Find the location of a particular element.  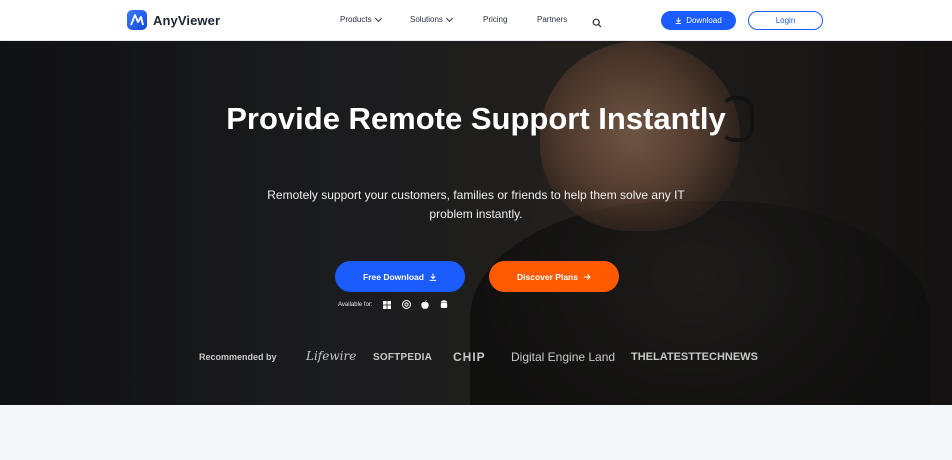

nav-partners: Partners is located at coordinates (552, 19).